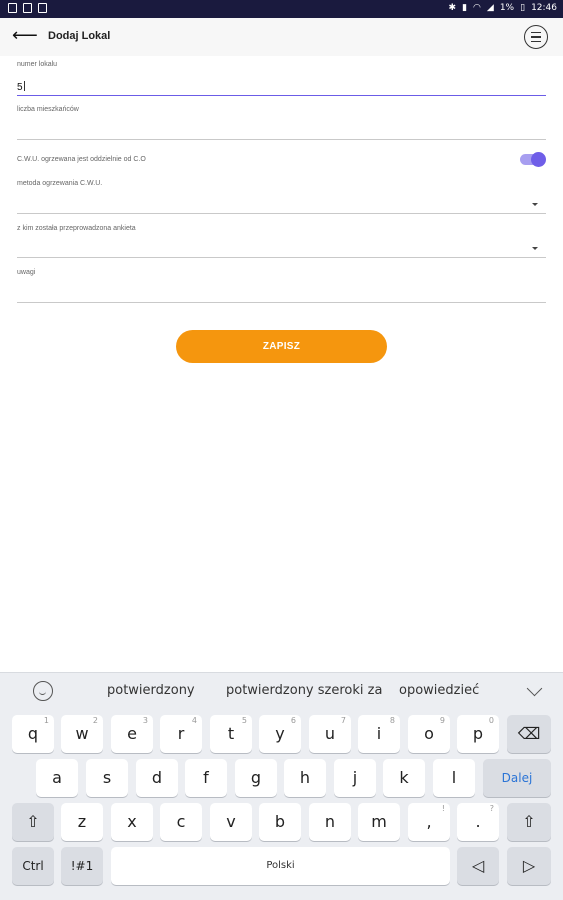 This screenshot has width=563, height=900. Describe the element at coordinates (379, 734) in the screenshot. I see `key-i: i8` at that location.